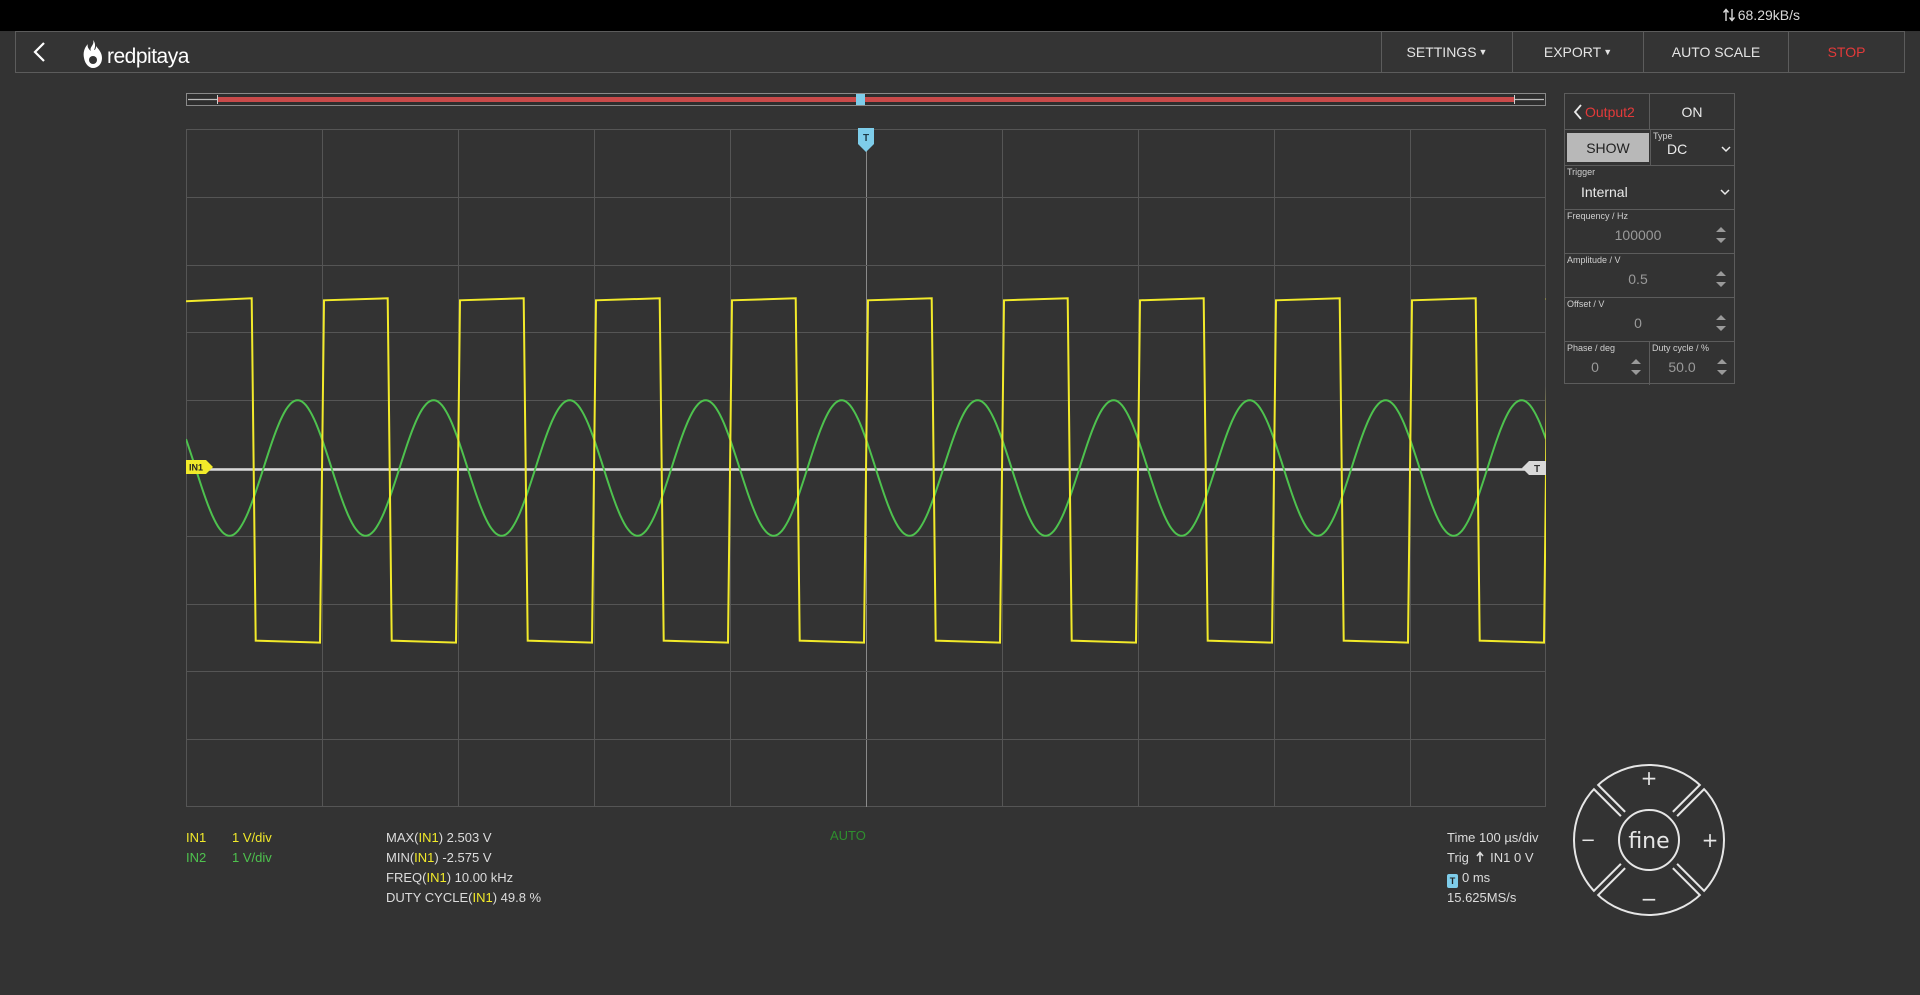 This screenshot has height=995, width=1920. Describe the element at coordinates (1715, 52) in the screenshot. I see `auto-scale-button: AUTO SCALE` at that location.